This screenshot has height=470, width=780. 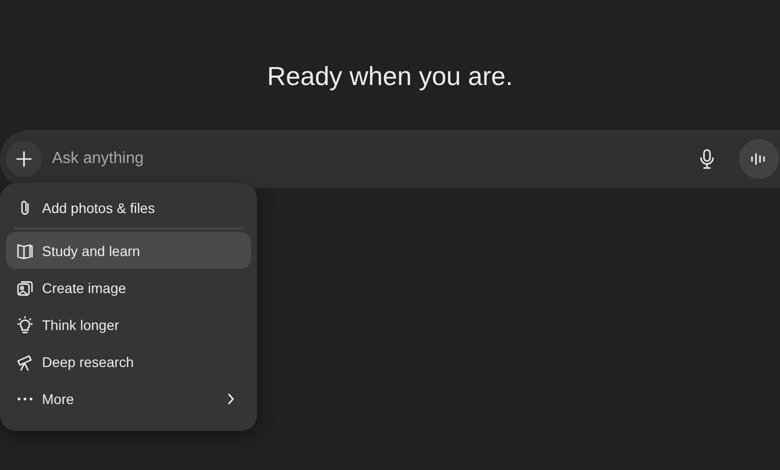 I want to click on more-icon, so click(x=25, y=398).